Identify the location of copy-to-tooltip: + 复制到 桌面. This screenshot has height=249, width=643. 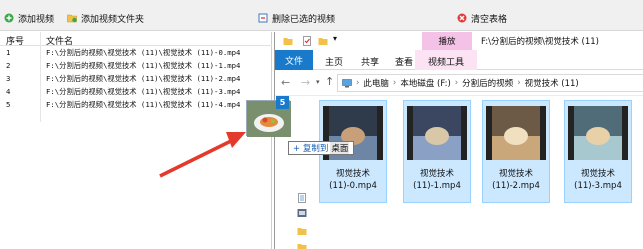
(321, 148).